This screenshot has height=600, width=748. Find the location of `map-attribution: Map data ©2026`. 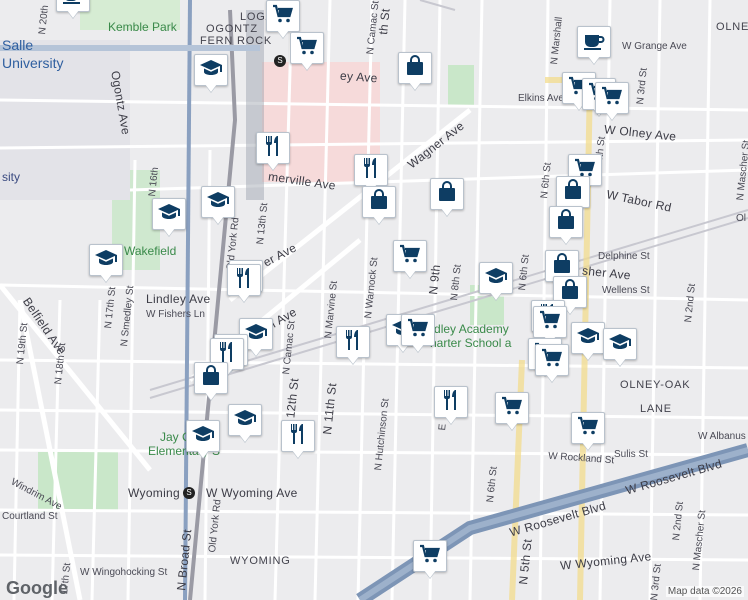

map-attribution: Map data ©2026 is located at coordinates (704, 591).